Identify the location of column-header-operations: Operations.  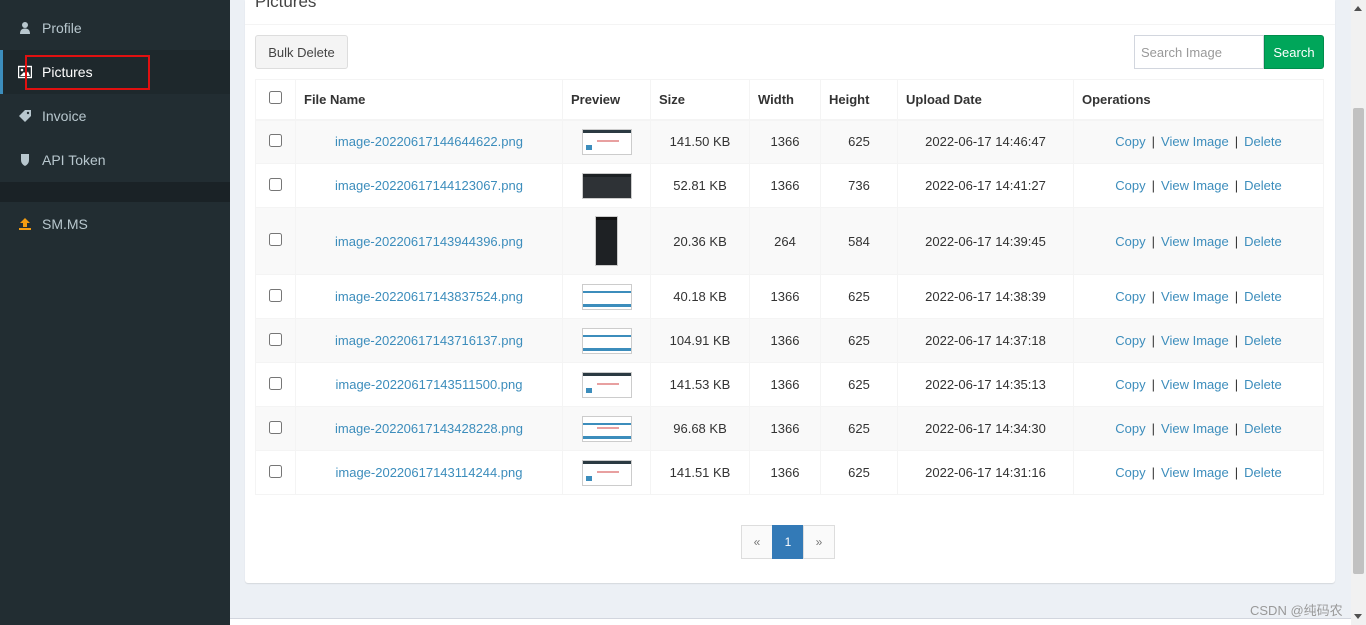
(1198, 100).